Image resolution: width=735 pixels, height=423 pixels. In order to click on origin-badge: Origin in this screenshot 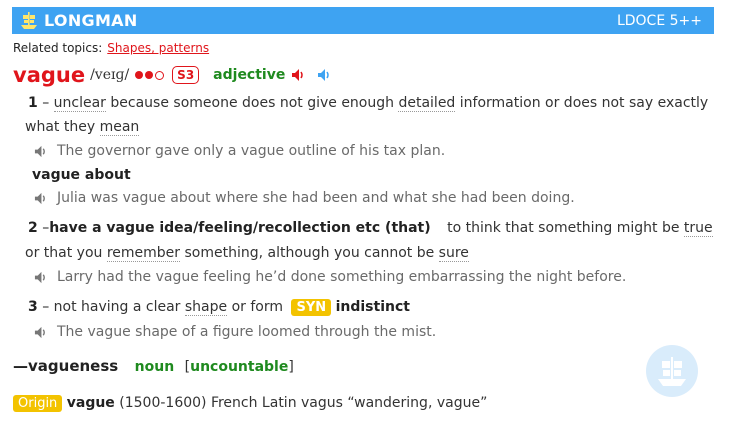, I will do `click(38, 403)`.